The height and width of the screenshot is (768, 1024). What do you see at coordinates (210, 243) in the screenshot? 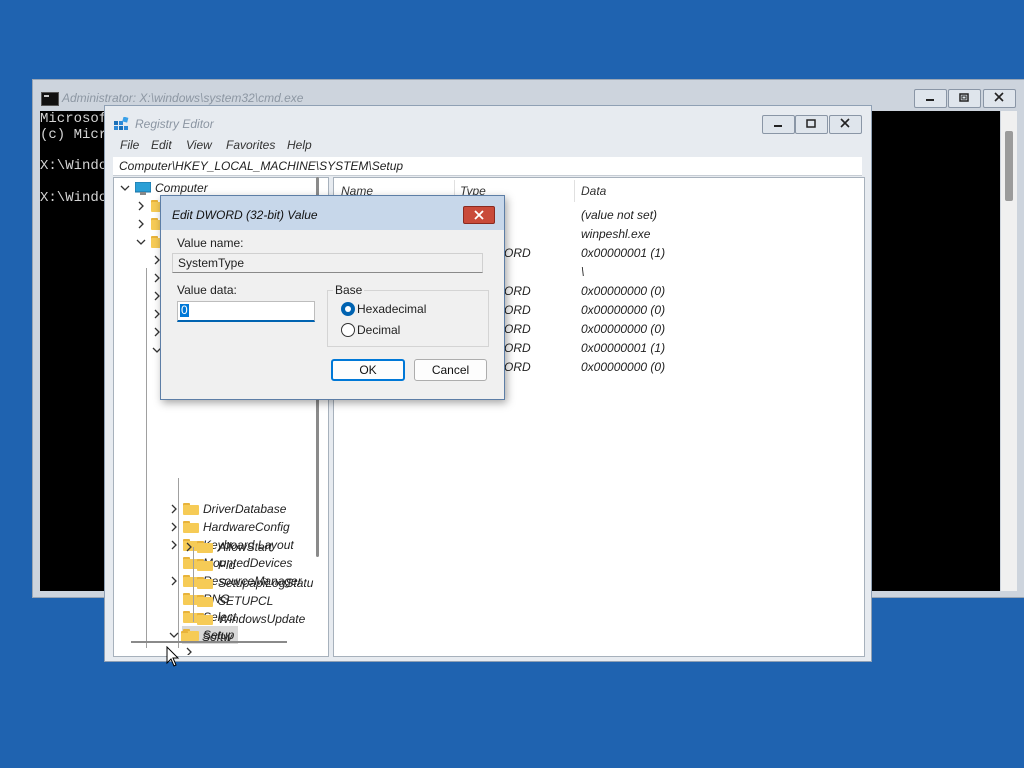
I see `value-name-label: Value name:` at bounding box center [210, 243].